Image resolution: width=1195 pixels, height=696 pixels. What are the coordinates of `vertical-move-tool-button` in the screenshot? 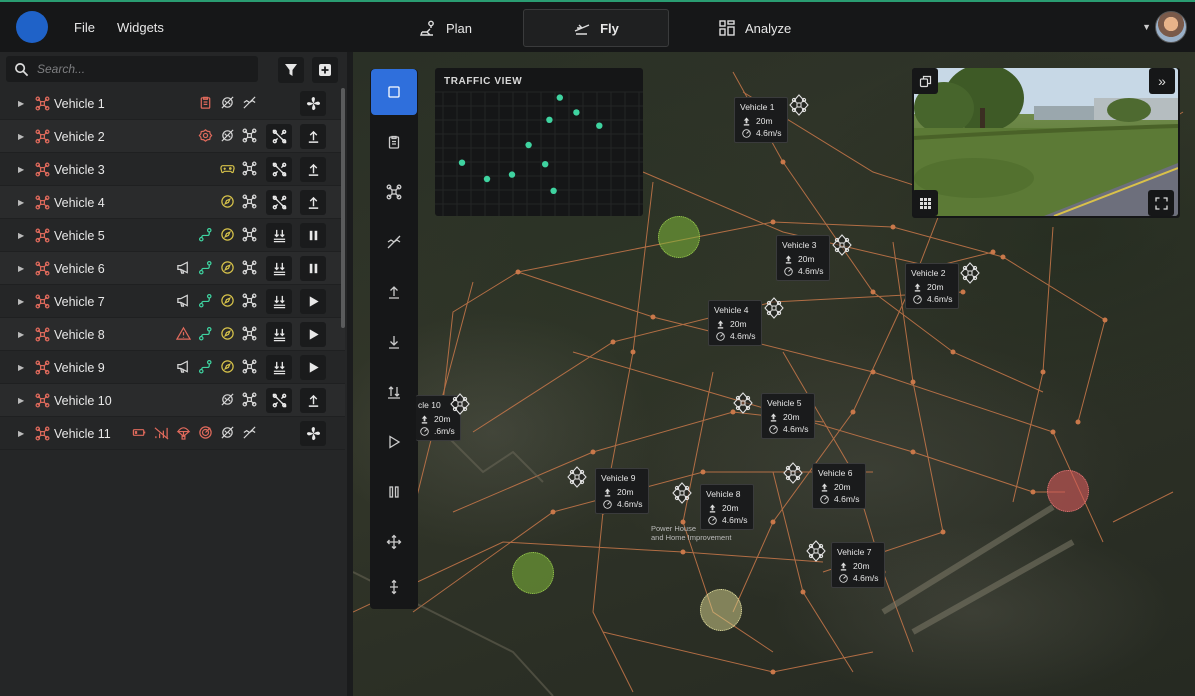 It's located at (394, 587).